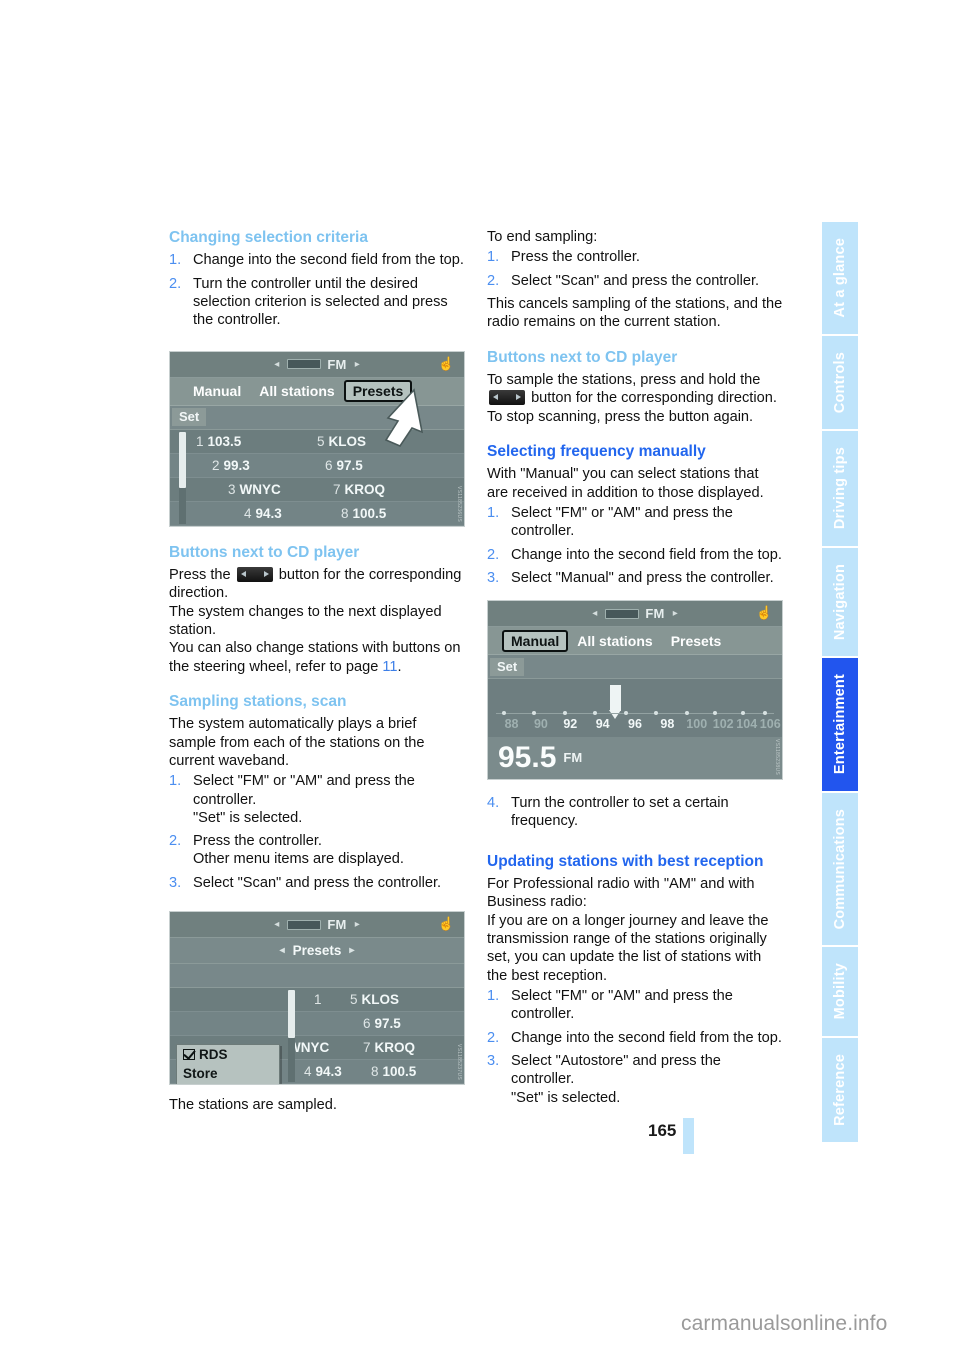 This screenshot has width=960, height=1358. What do you see at coordinates (232, 489) in the screenshot?
I see `preset-index: 3` at bounding box center [232, 489].